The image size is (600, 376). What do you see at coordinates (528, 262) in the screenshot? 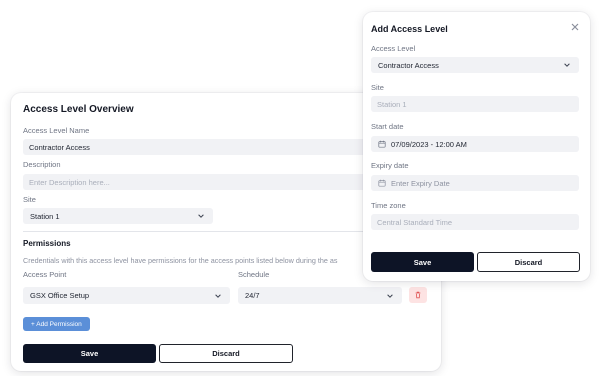
I see `modal-discard-button: Discard` at bounding box center [528, 262].